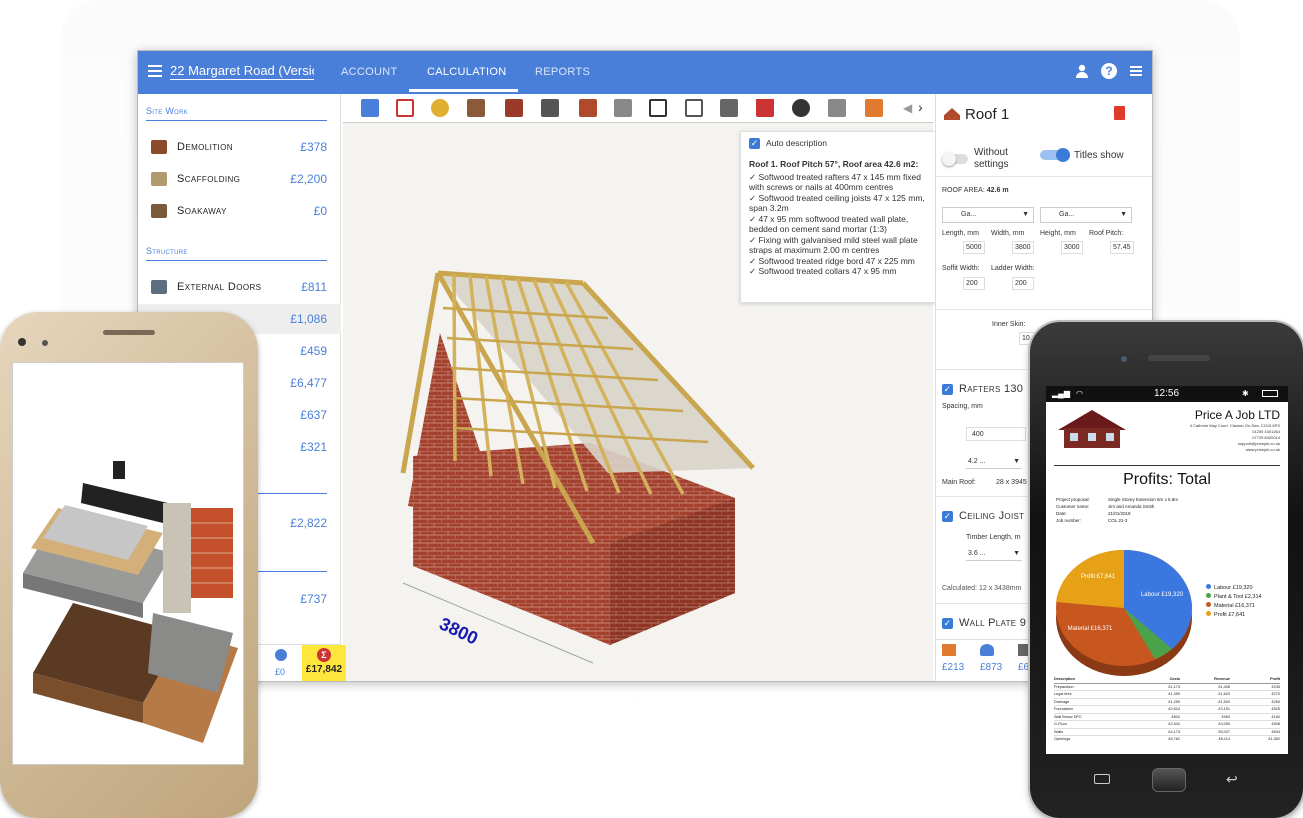  Describe the element at coordinates (405, 108) in the screenshot. I see `warning-icon` at that location.